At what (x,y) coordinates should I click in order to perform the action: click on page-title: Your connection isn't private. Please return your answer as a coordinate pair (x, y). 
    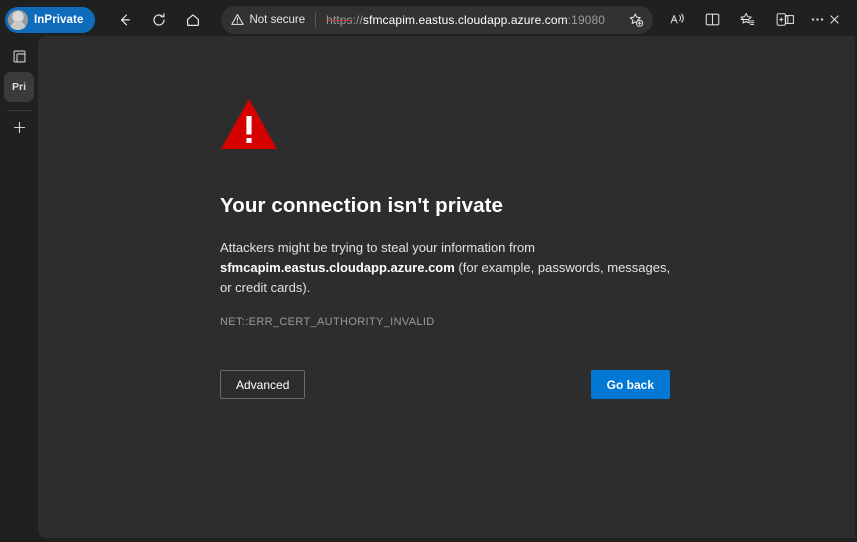
    Looking at the image, I should click on (362, 205).